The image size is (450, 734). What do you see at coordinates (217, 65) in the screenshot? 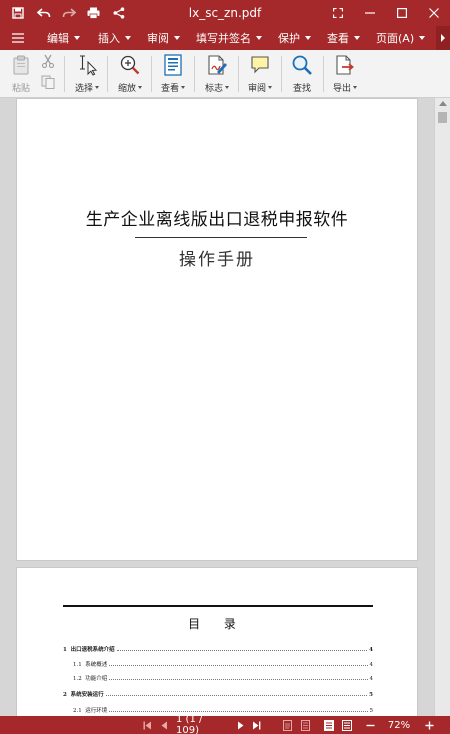
I see `annotate-pen-icon` at bounding box center [217, 65].